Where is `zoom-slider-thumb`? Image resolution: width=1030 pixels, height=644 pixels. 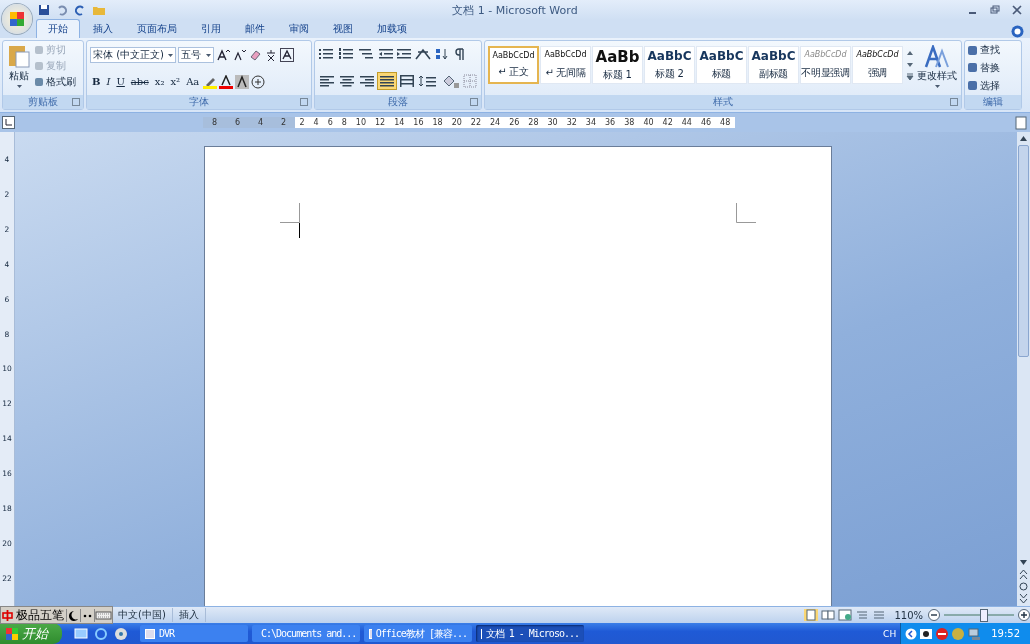 zoom-slider-thumb is located at coordinates (983, 615).